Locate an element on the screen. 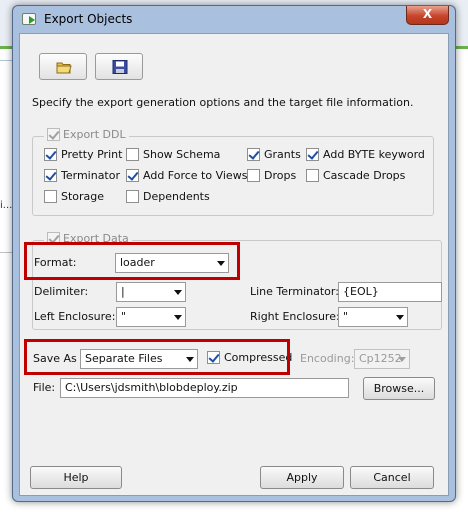  terminator-label: Terminator is located at coordinates (90, 175).